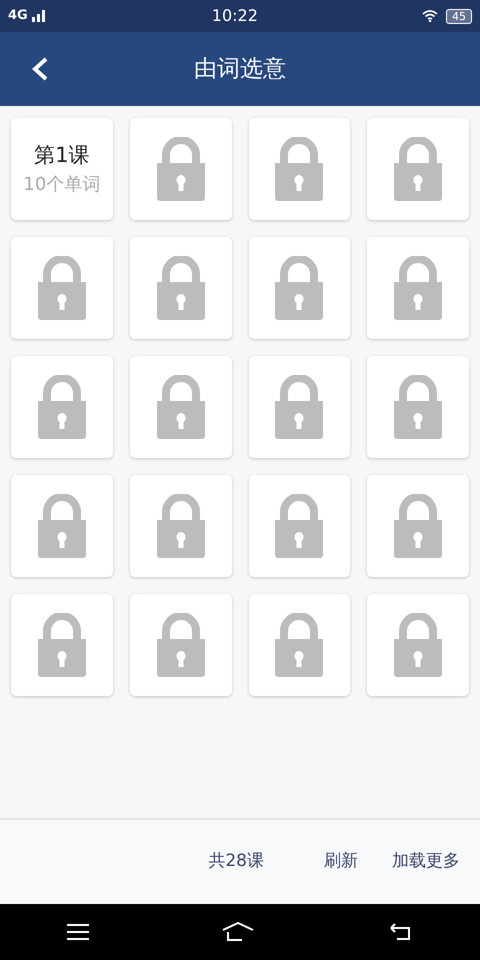 The height and width of the screenshot is (960, 480). What do you see at coordinates (40, 69) in the screenshot?
I see `back-icon` at bounding box center [40, 69].